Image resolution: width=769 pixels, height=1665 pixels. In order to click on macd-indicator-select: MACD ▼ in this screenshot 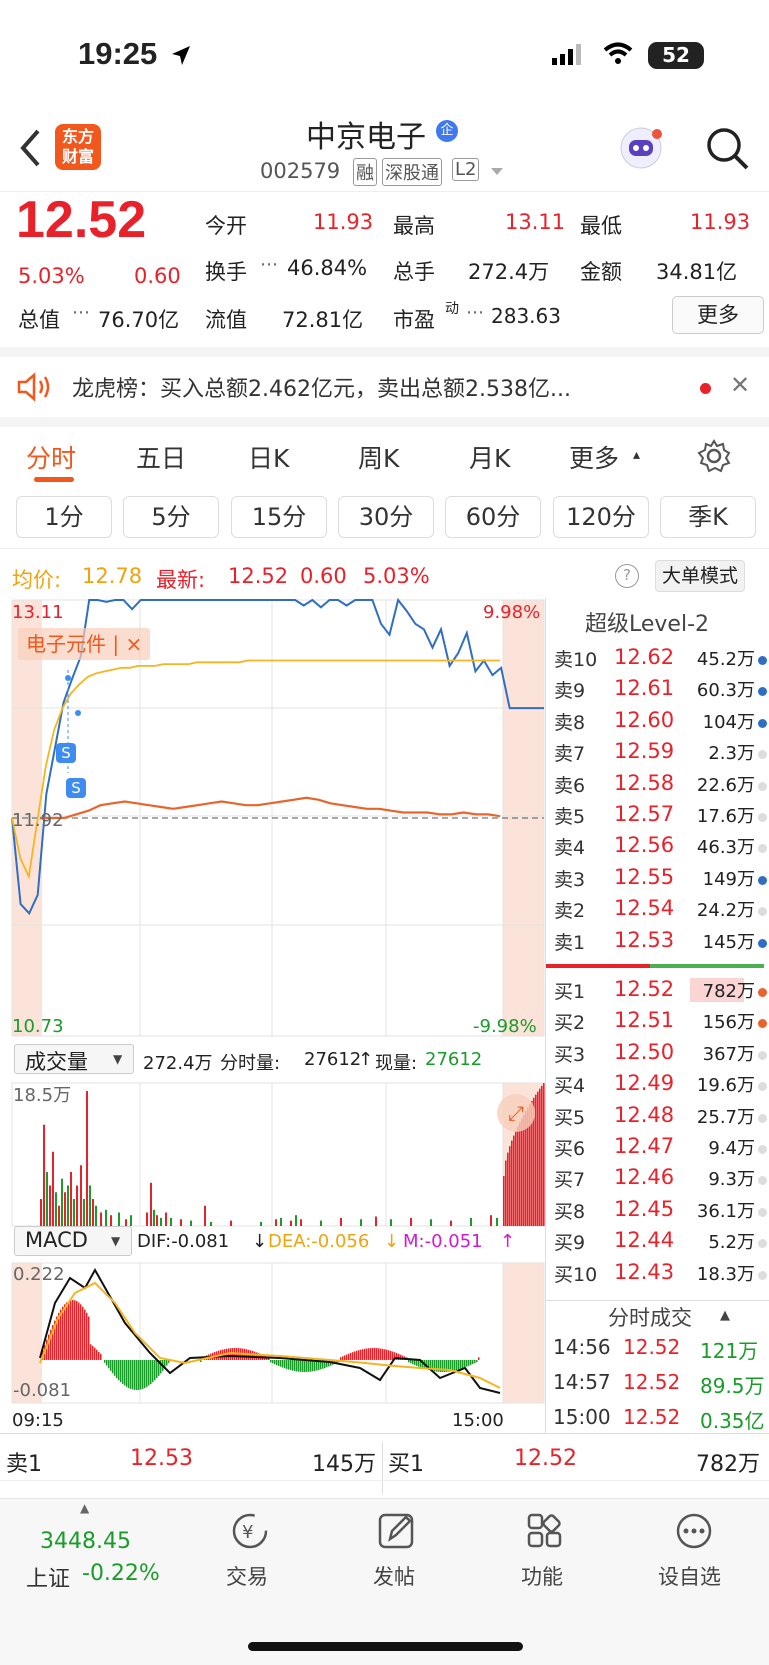, I will do `click(73, 1241)`.